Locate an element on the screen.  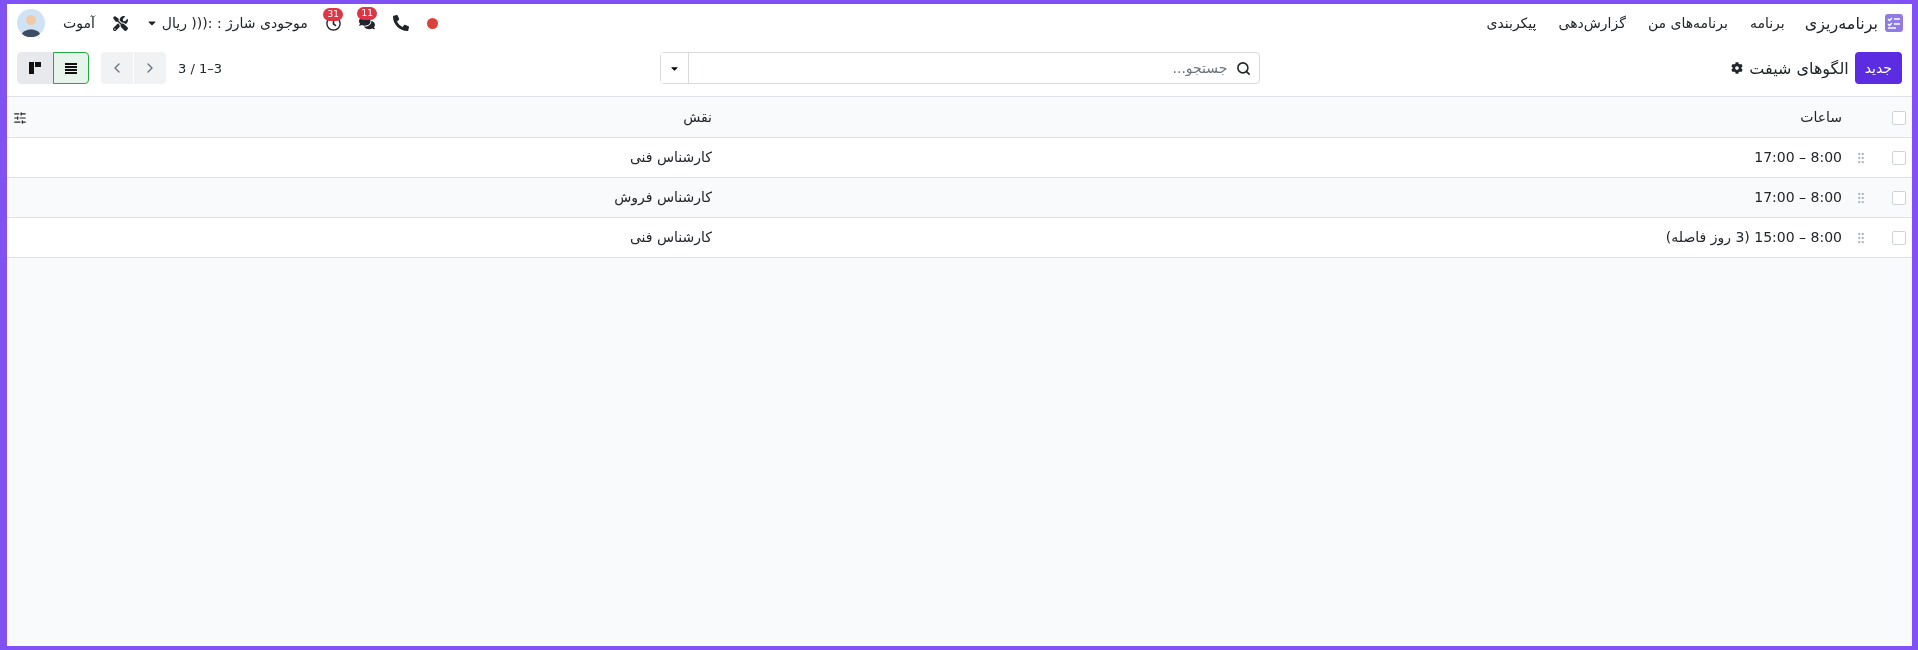
avatar-icon is located at coordinates (31, 23).